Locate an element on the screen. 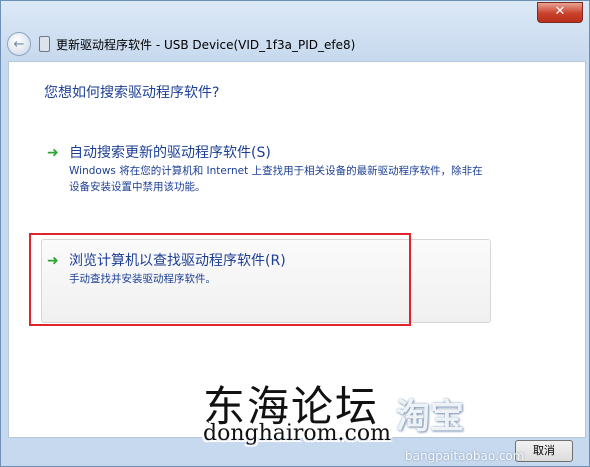 Image resolution: width=590 pixels, height=467 pixels. green-arrow-icon: ➜ is located at coordinates (53, 153).